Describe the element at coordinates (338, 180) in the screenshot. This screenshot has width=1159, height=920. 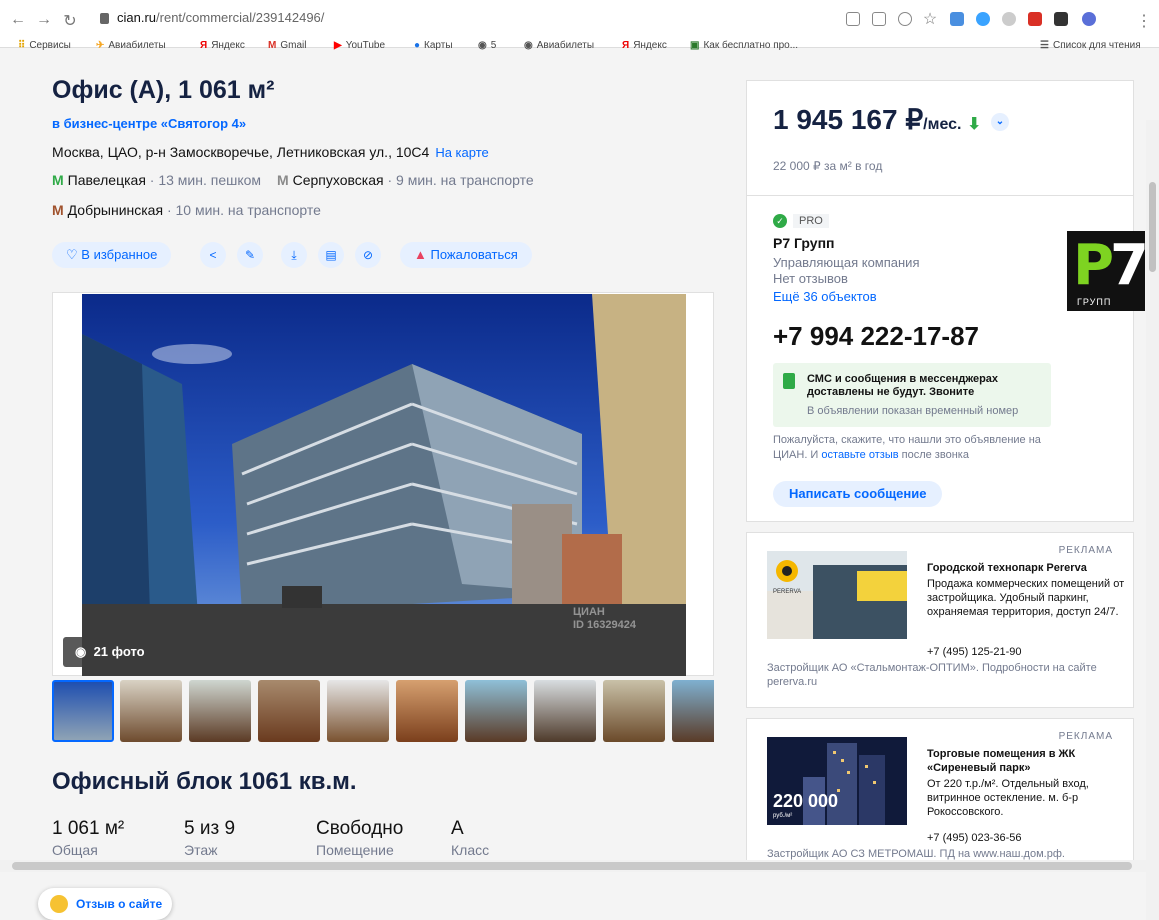
I see `metro-name: Серпуховская` at that location.